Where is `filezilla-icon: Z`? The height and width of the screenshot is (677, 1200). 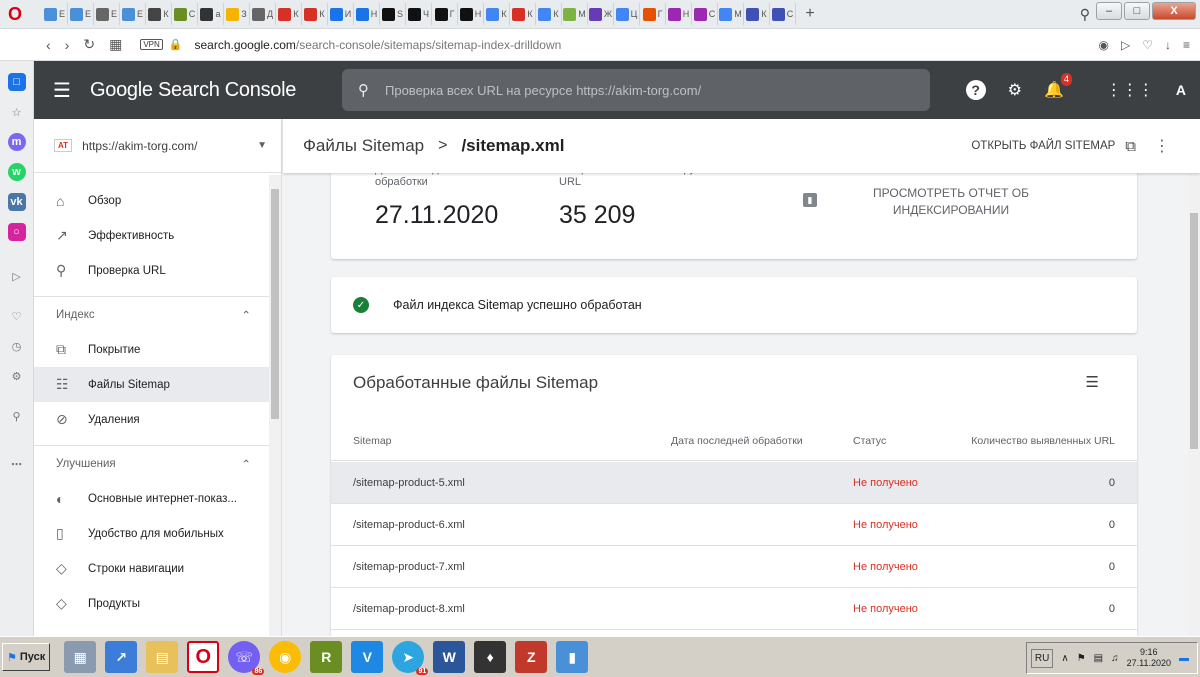
filezilla-icon: Z is located at coordinates (531, 657).